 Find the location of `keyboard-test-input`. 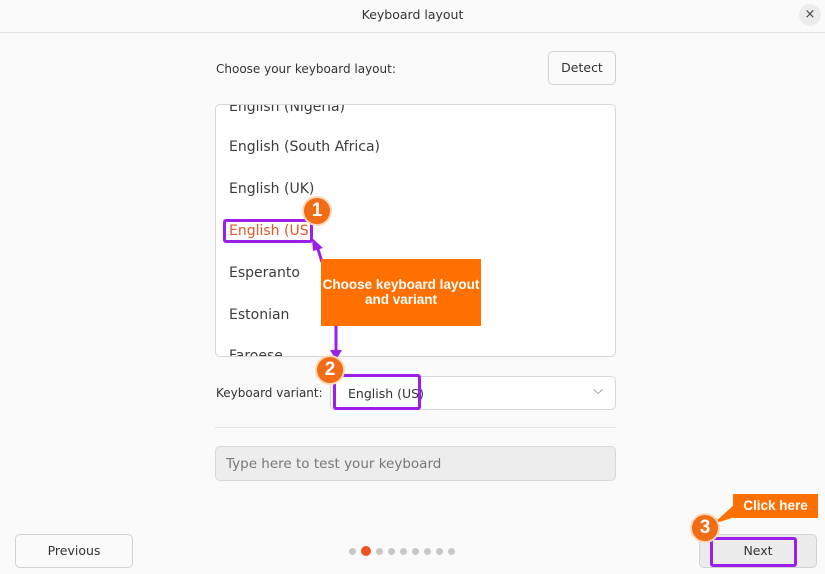

keyboard-test-input is located at coordinates (415, 463).